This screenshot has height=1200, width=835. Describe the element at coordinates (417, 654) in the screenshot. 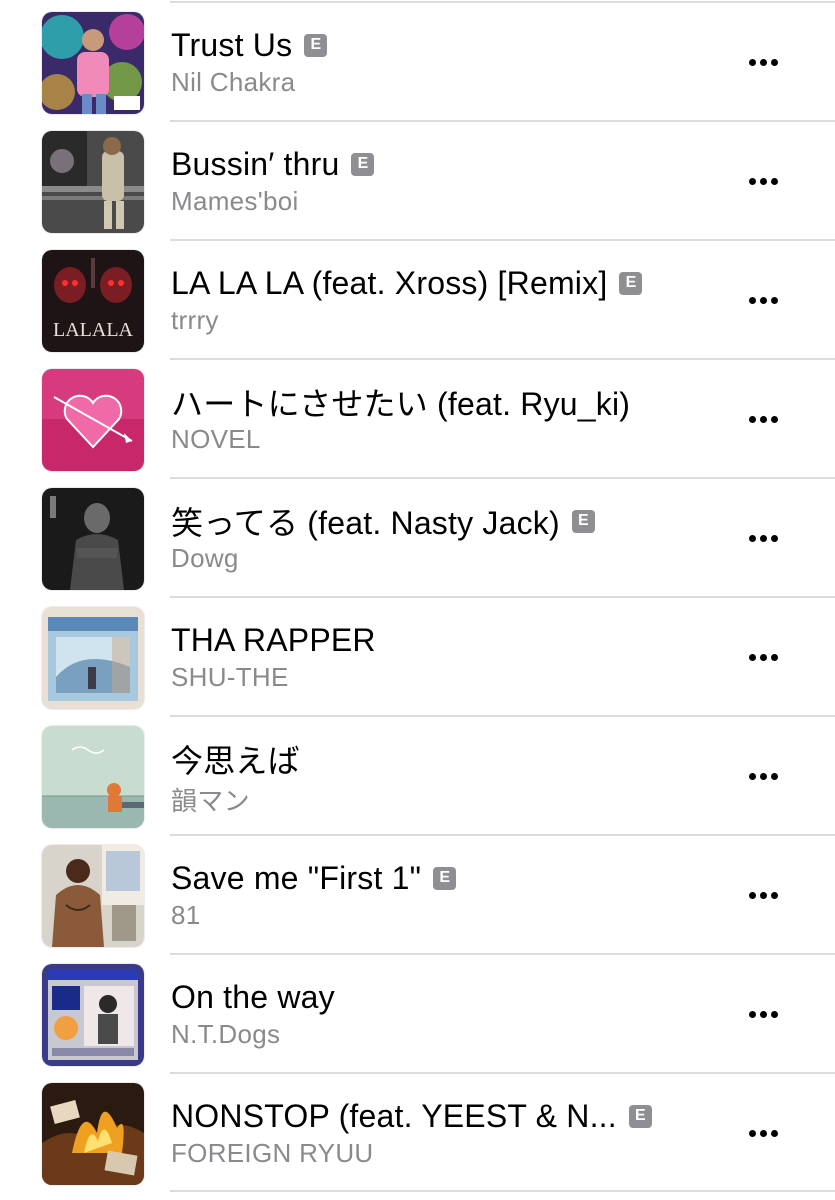

I see `track-row: THA RAPPER SHU-THE` at that location.